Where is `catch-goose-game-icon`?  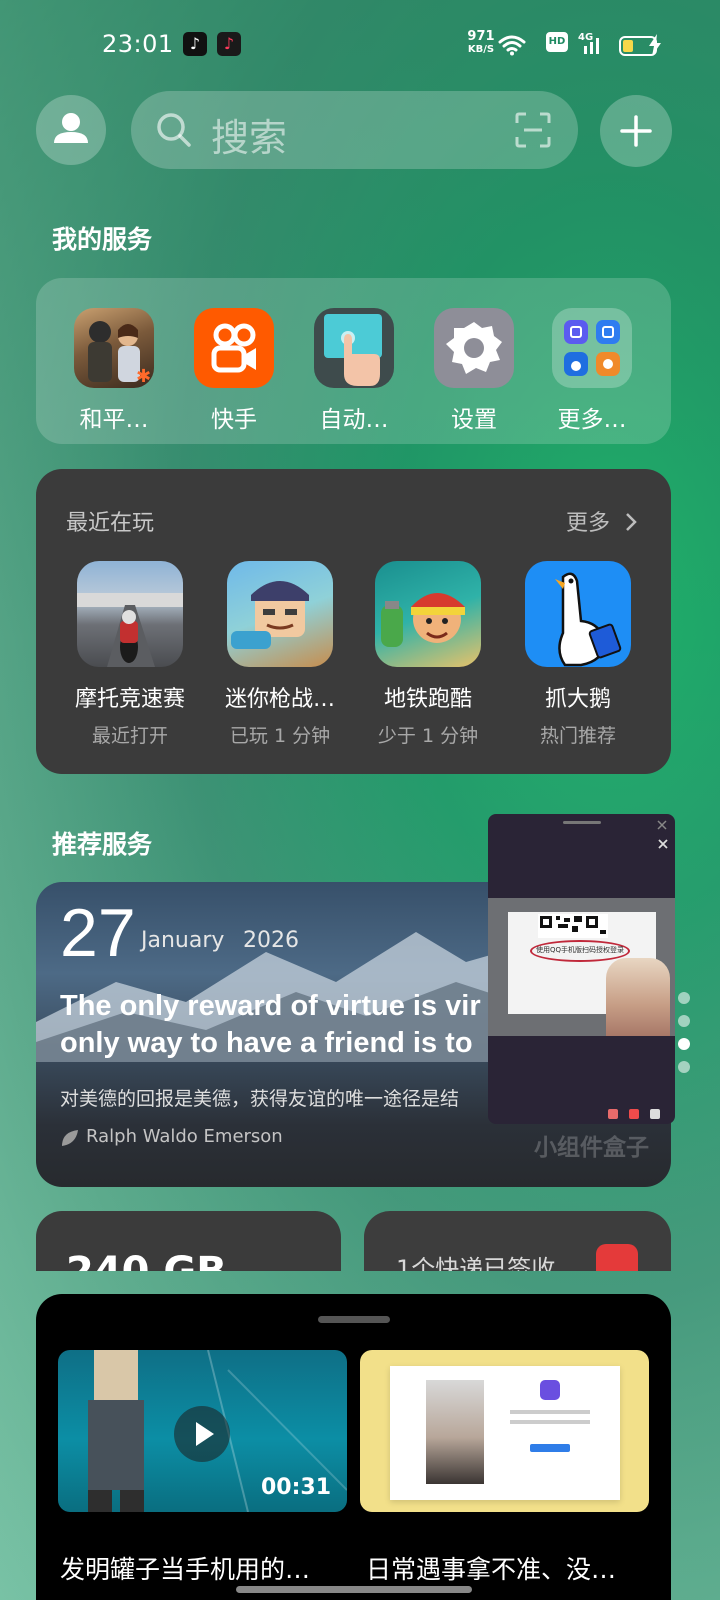 catch-goose-game-icon is located at coordinates (578, 614).